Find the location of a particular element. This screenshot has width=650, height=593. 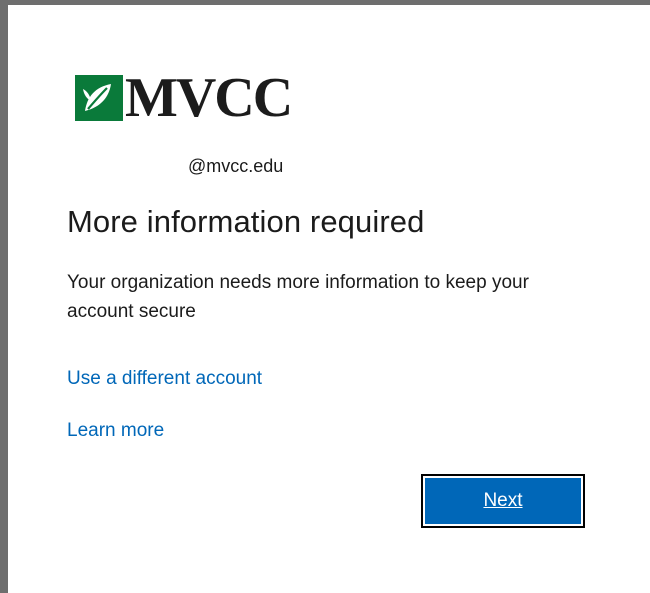

leaf-logo-icon is located at coordinates (99, 98).